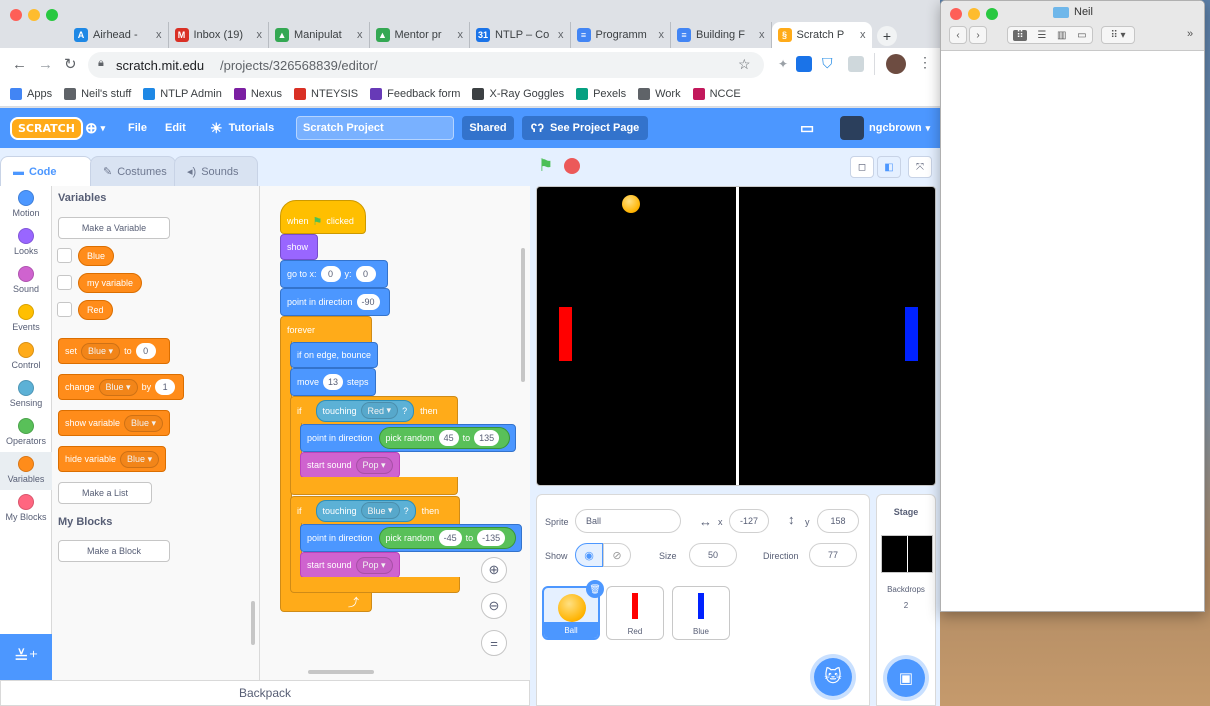 The width and height of the screenshot is (1210, 706). What do you see at coordinates (1020, 35) in the screenshot?
I see `icon-view-icon: ⠿` at bounding box center [1020, 35].